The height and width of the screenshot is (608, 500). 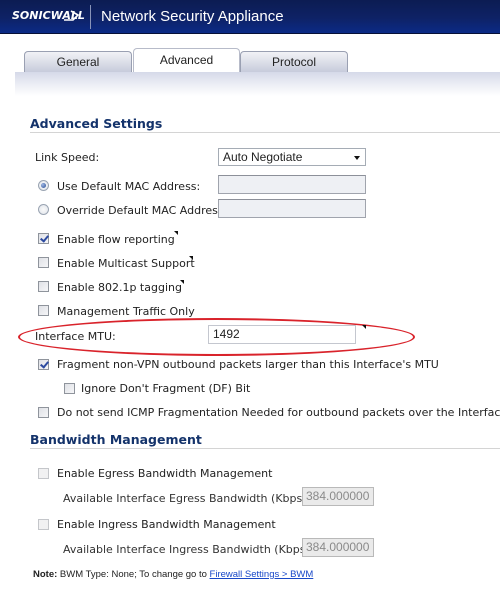 What do you see at coordinates (292, 208) in the screenshot?
I see `override-mac-field` at bounding box center [292, 208].